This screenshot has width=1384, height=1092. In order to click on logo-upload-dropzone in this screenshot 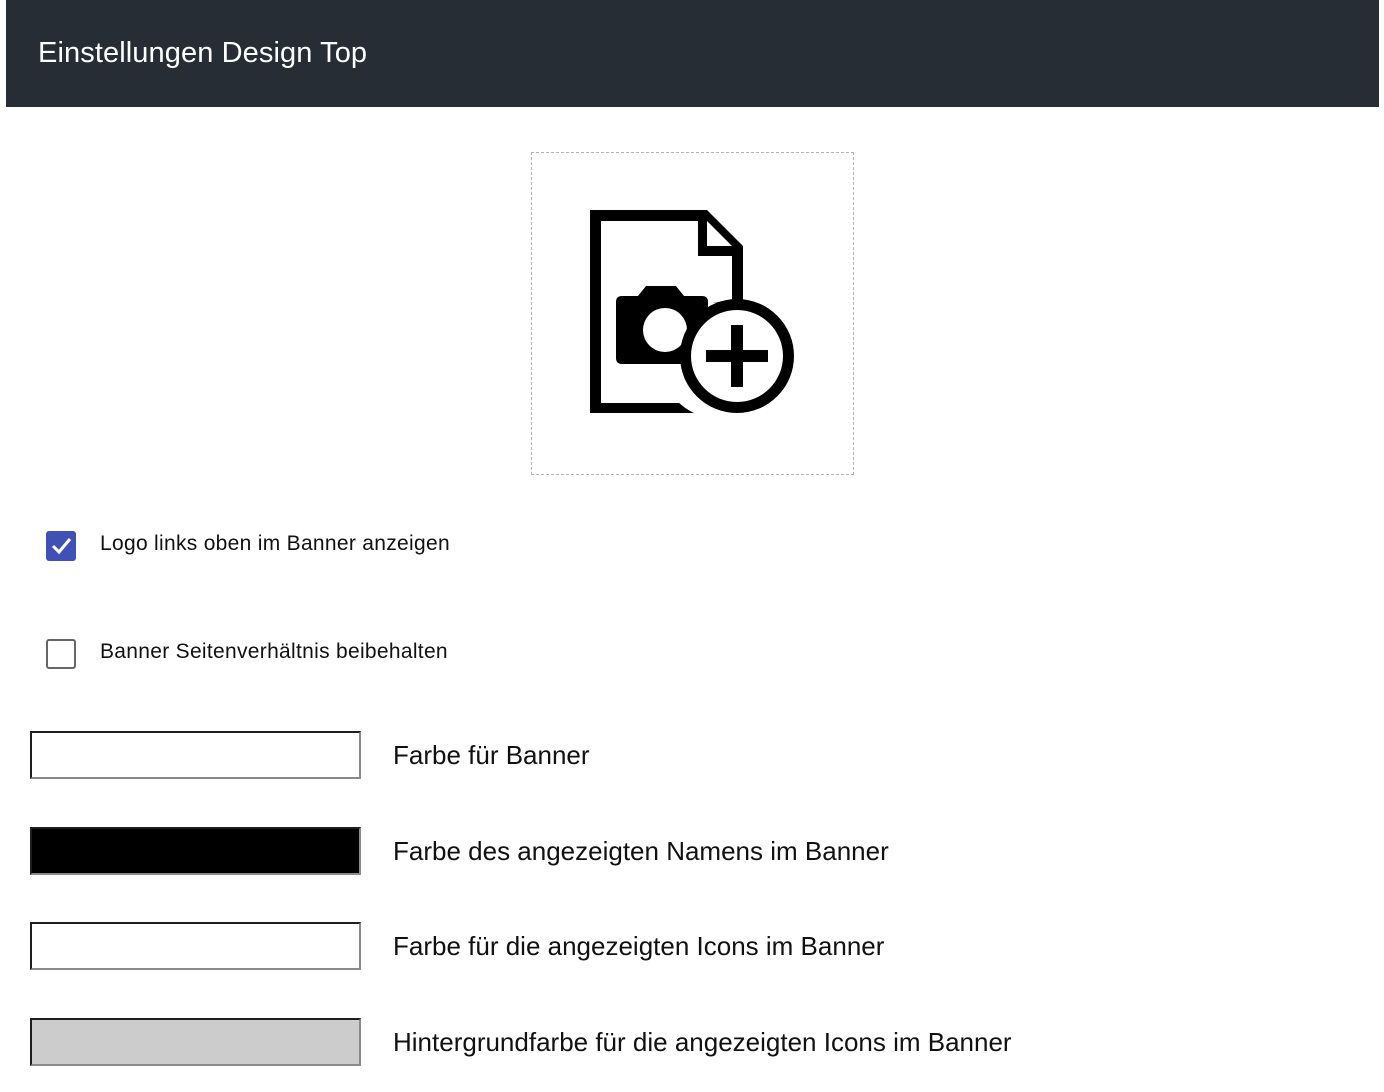, I will do `click(692, 313)`.